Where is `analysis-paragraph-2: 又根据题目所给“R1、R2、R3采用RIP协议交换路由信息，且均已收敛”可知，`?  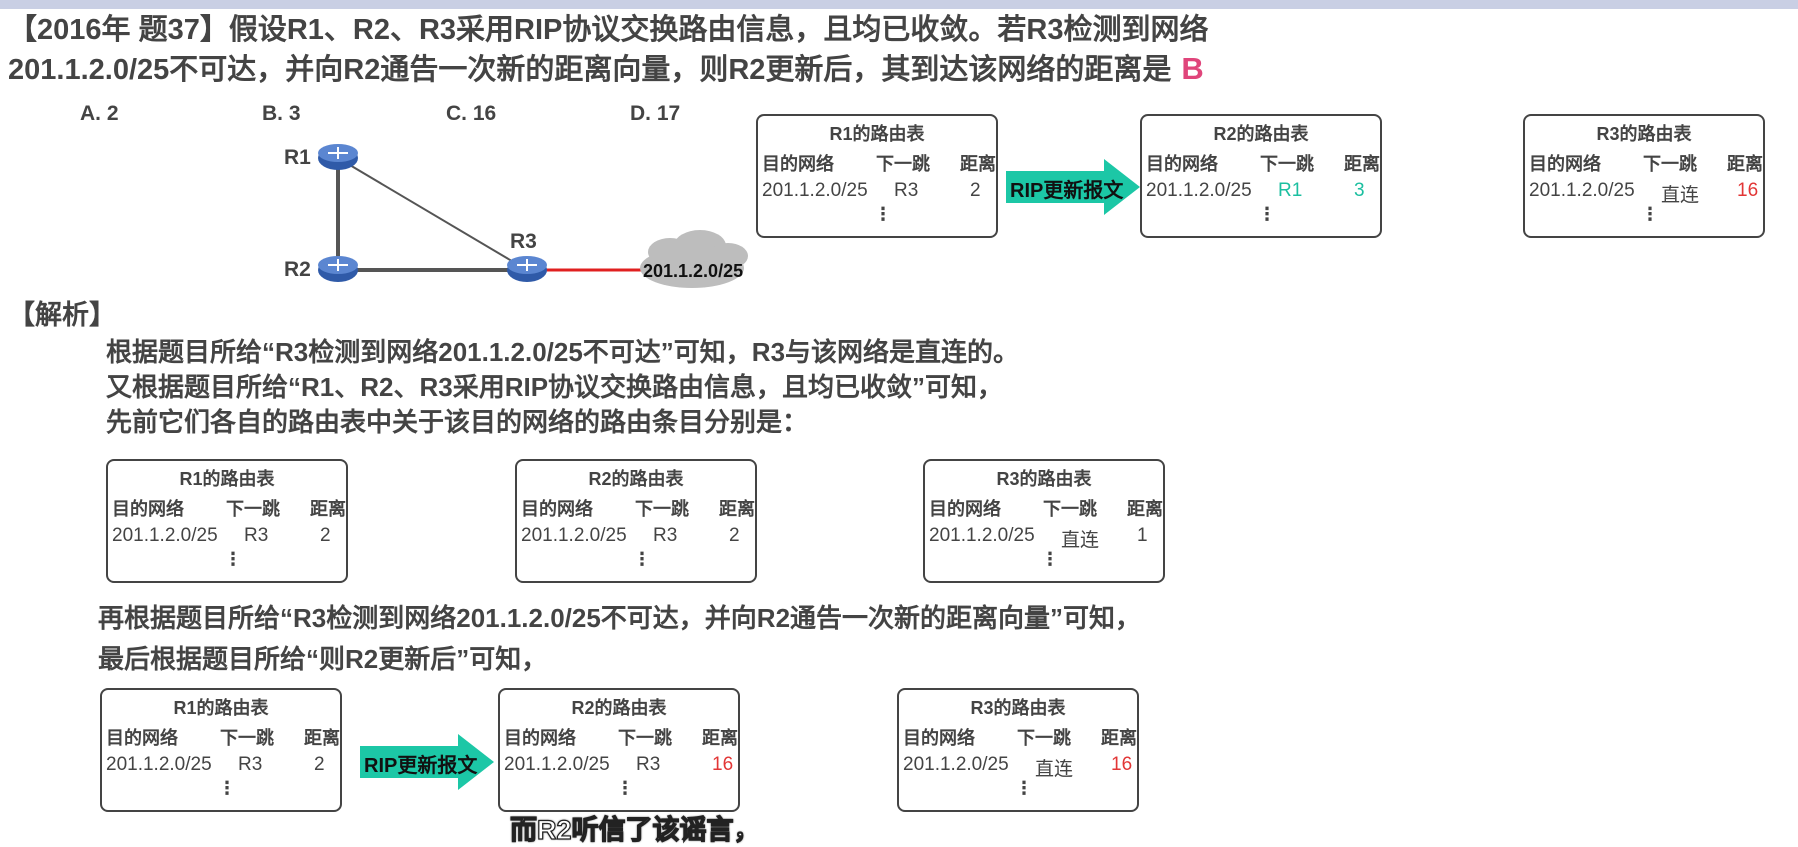
analysis-paragraph-2: 又根据题目所给“R1、R2、R3采用RIP协议交换路由信息，且均已收敛”可知， is located at coordinates (555, 387).